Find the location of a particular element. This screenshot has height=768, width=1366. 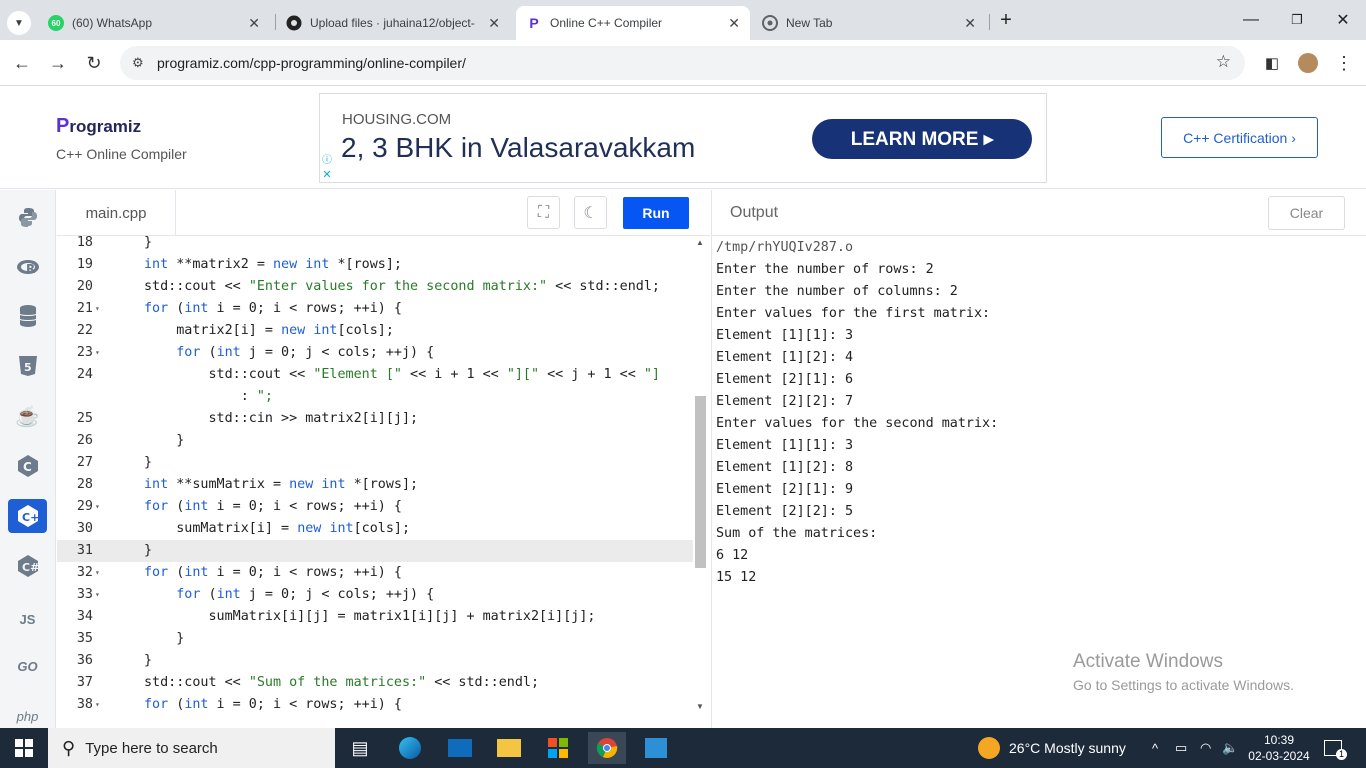

side-panel-icon: ◧ is located at coordinates (1272, 63).